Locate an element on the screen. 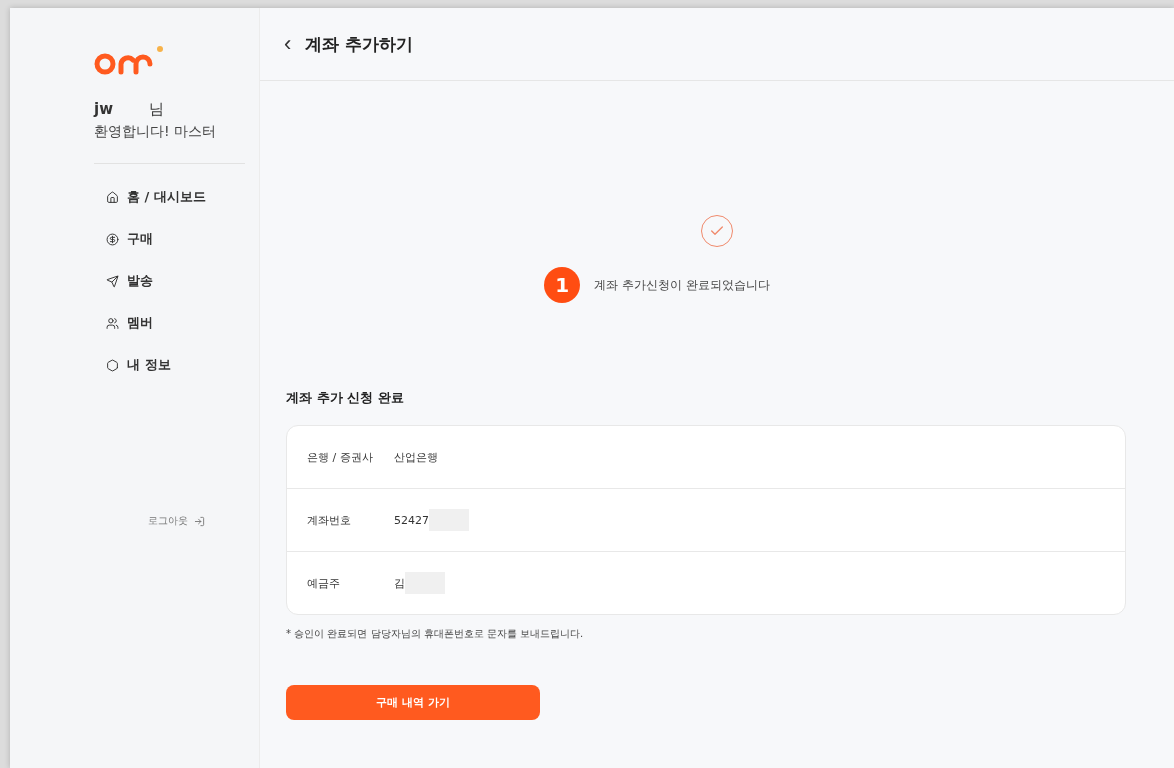  nav-item: 구매 is located at coordinates (182, 239).